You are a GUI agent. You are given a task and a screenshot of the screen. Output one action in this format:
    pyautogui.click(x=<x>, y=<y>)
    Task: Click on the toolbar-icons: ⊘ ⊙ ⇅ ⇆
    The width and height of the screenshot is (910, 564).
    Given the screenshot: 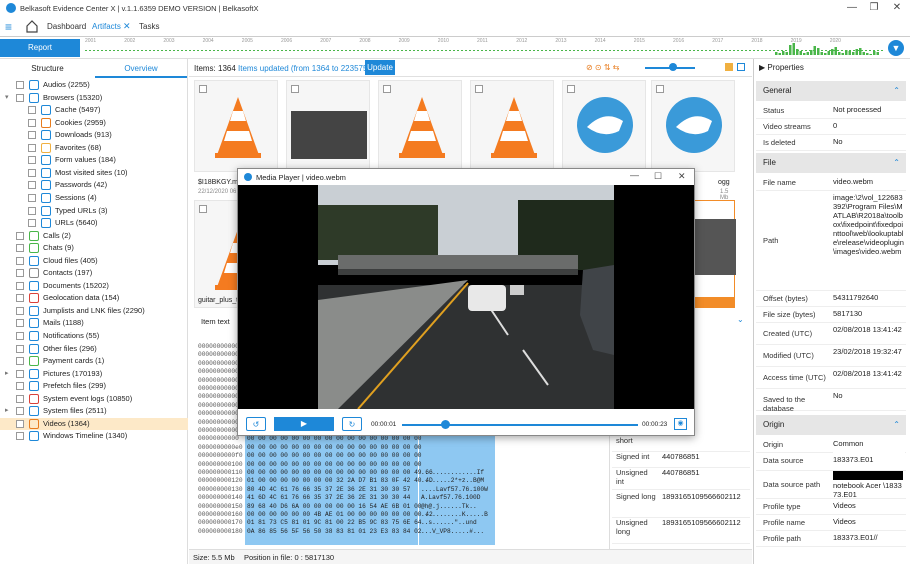 What is the action you would take?
    pyautogui.click(x=602, y=67)
    